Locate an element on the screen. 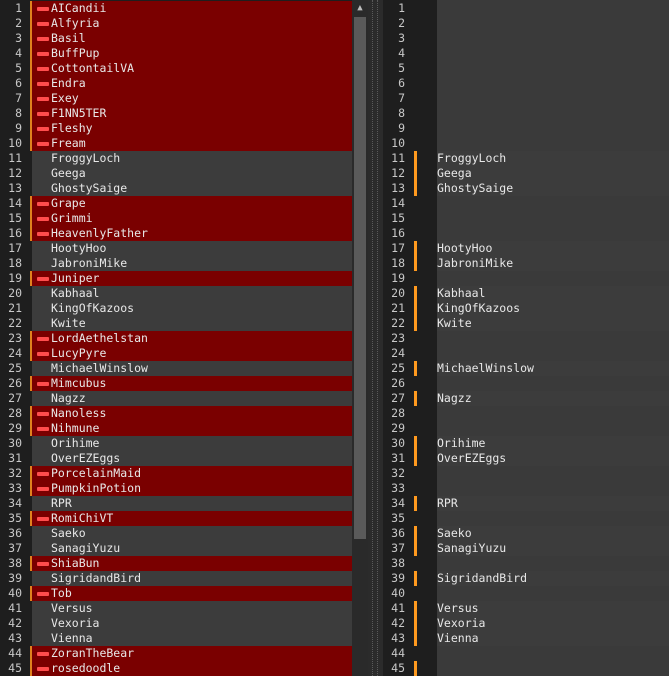 The image size is (669, 676). left-line-15: 15 Grimmi is located at coordinates (176, 218).